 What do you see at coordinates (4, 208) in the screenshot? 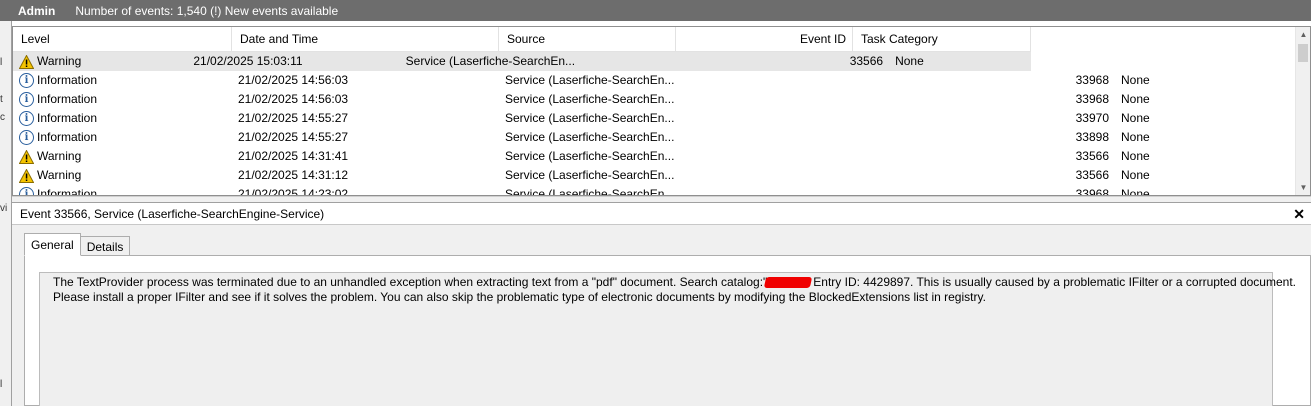
I see `left-edge-text: vi` at bounding box center [4, 208].